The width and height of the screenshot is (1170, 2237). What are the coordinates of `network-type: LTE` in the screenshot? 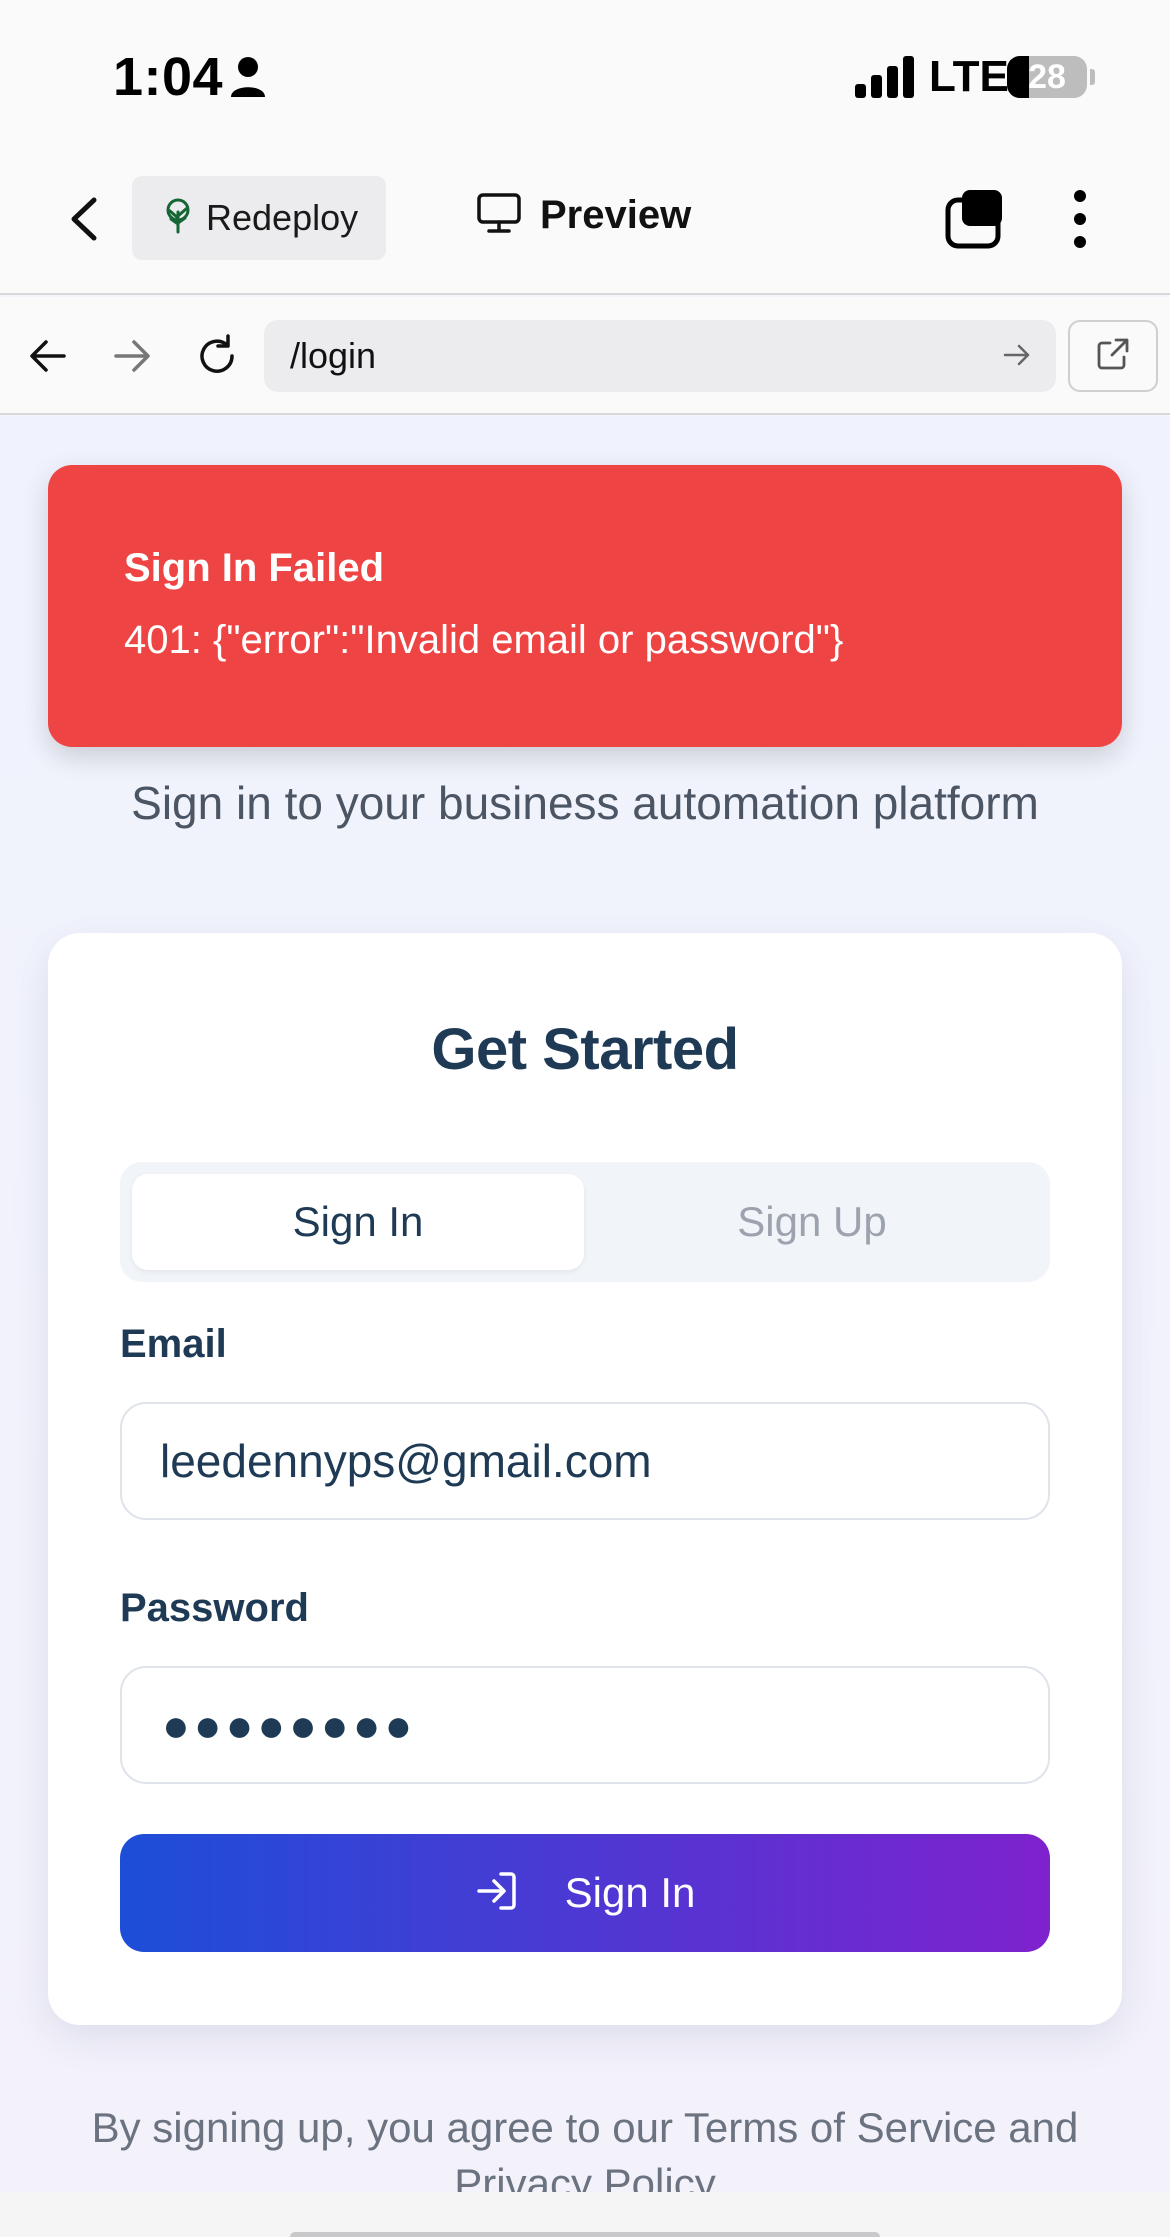 It's located at (969, 76).